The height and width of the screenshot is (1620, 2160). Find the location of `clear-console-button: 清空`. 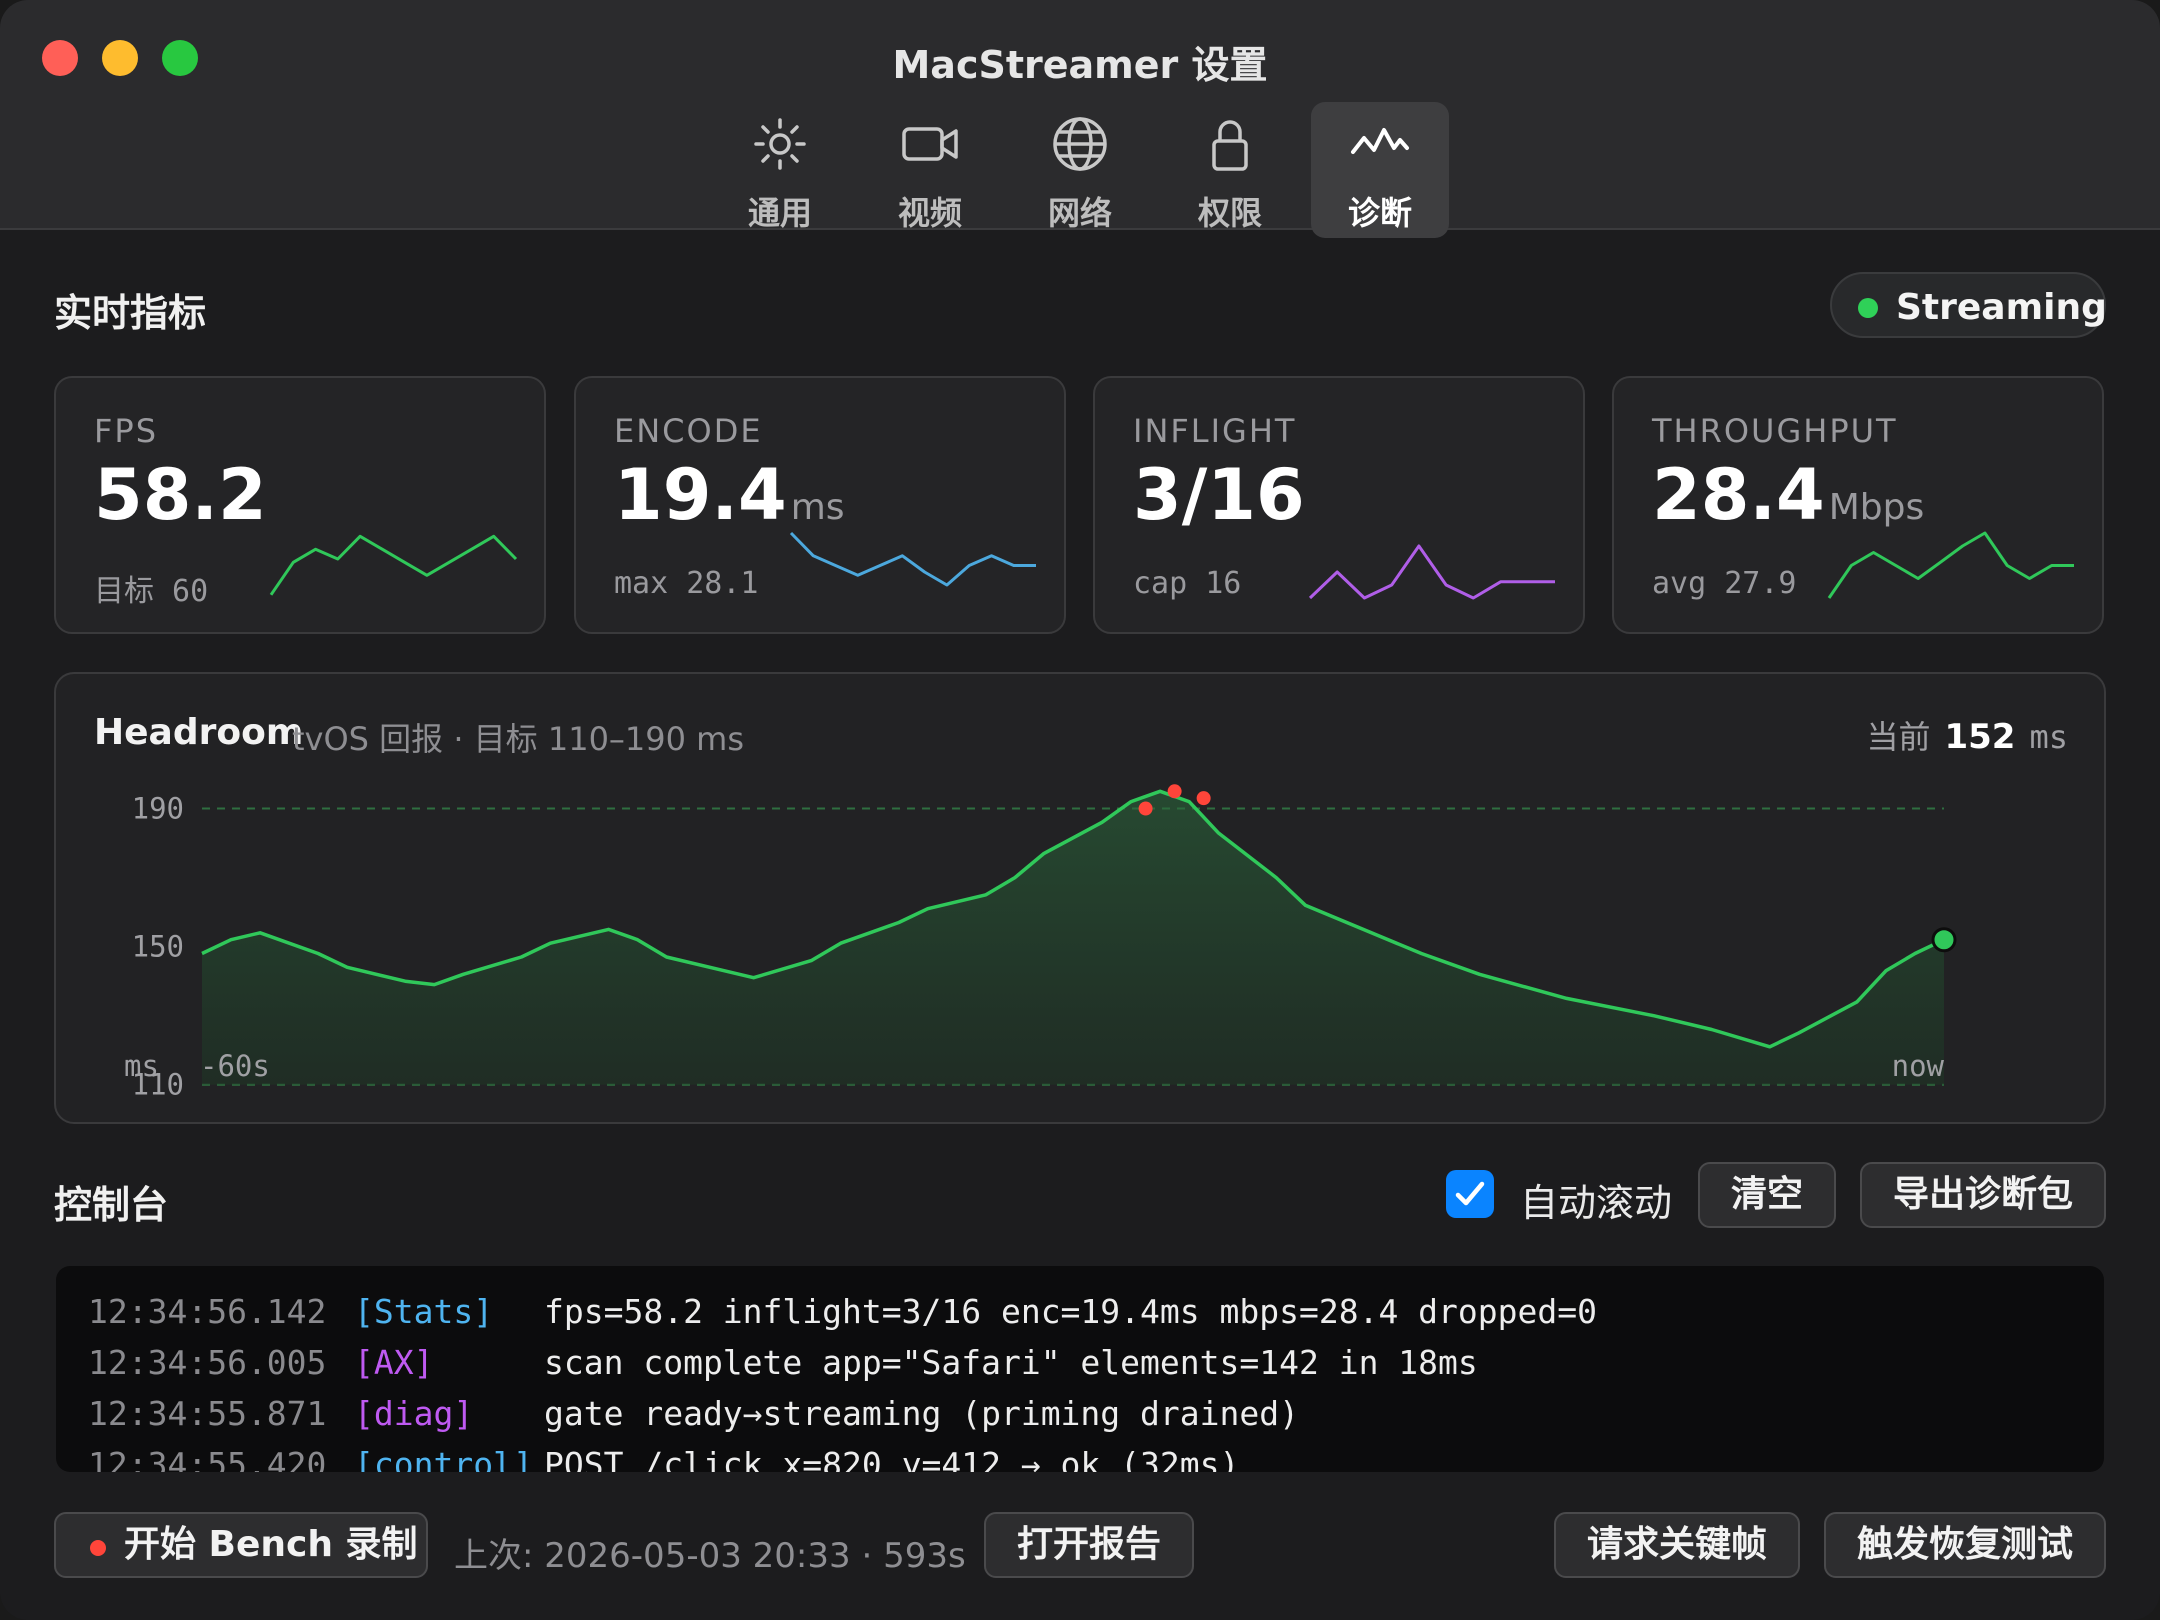

clear-console-button: 清空 is located at coordinates (1767, 1195).